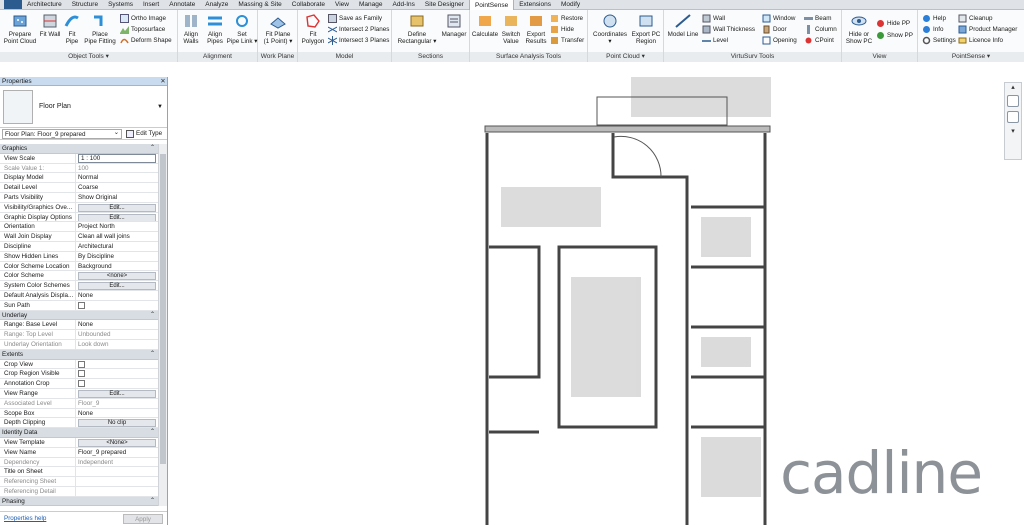 The image size is (1024, 527). Describe the element at coordinates (939, 40) in the screenshot. I see `settings-button: Settings` at that location.